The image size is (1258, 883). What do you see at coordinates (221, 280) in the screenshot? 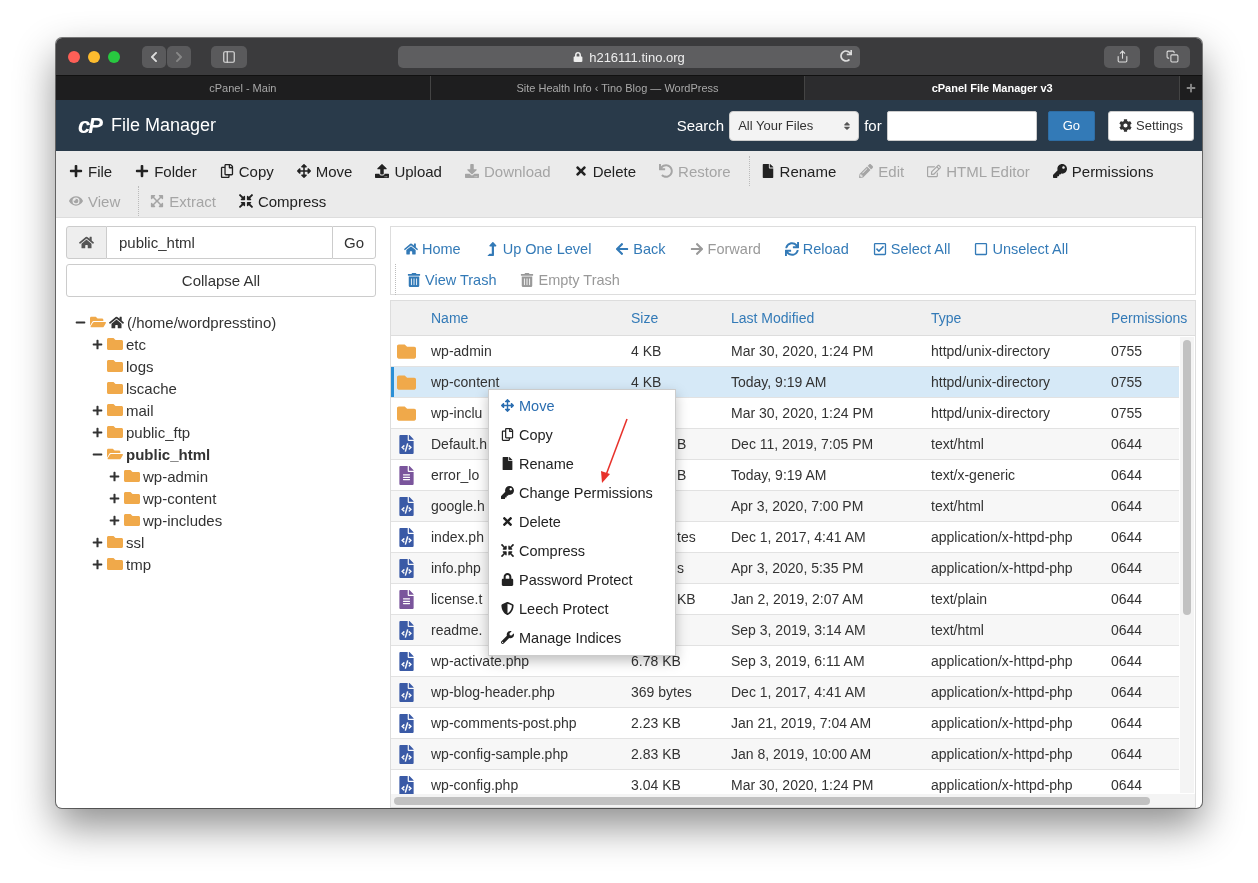
I see `collapse-all-button: Collapse All` at bounding box center [221, 280].